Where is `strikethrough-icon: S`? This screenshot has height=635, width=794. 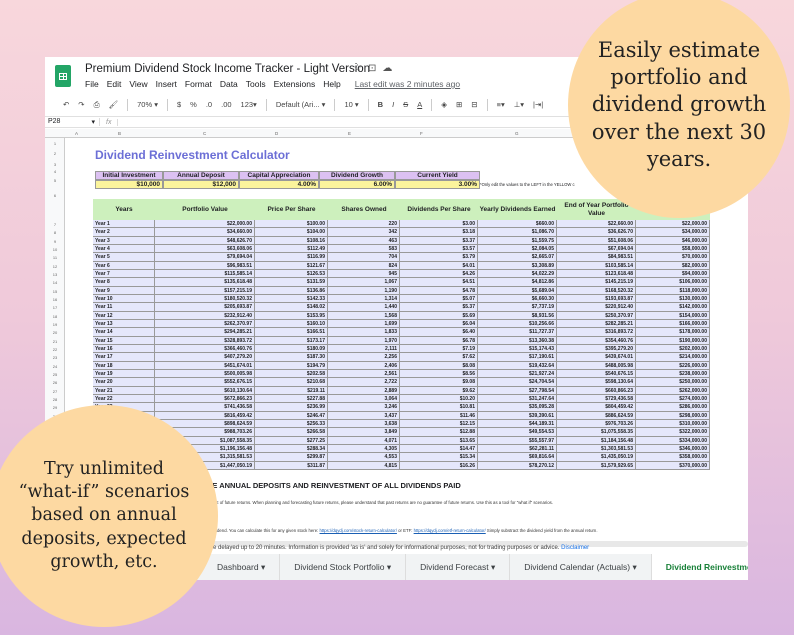 strikethrough-icon: S is located at coordinates (405, 104).